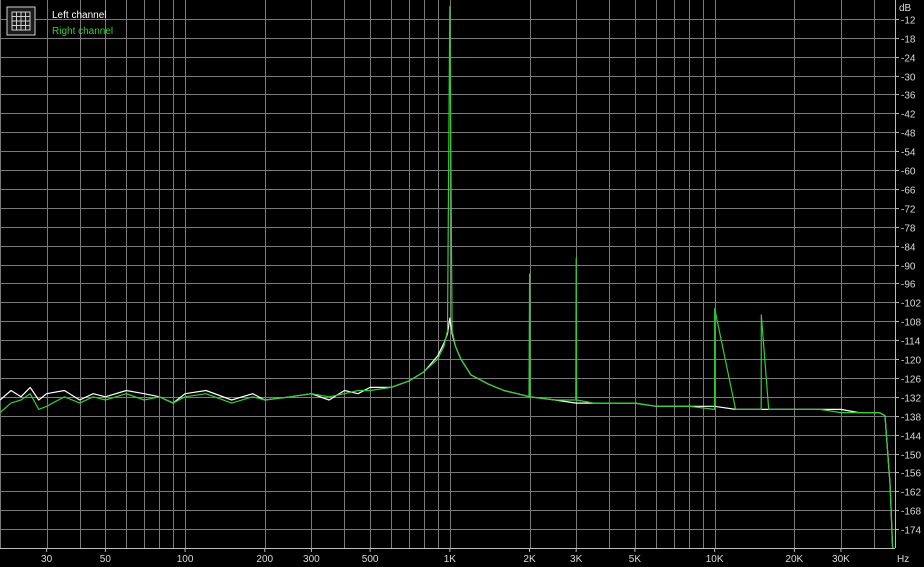 The width and height of the screenshot is (924, 567). What do you see at coordinates (47, 559) in the screenshot?
I see `x-tick-label: 30` at bounding box center [47, 559].